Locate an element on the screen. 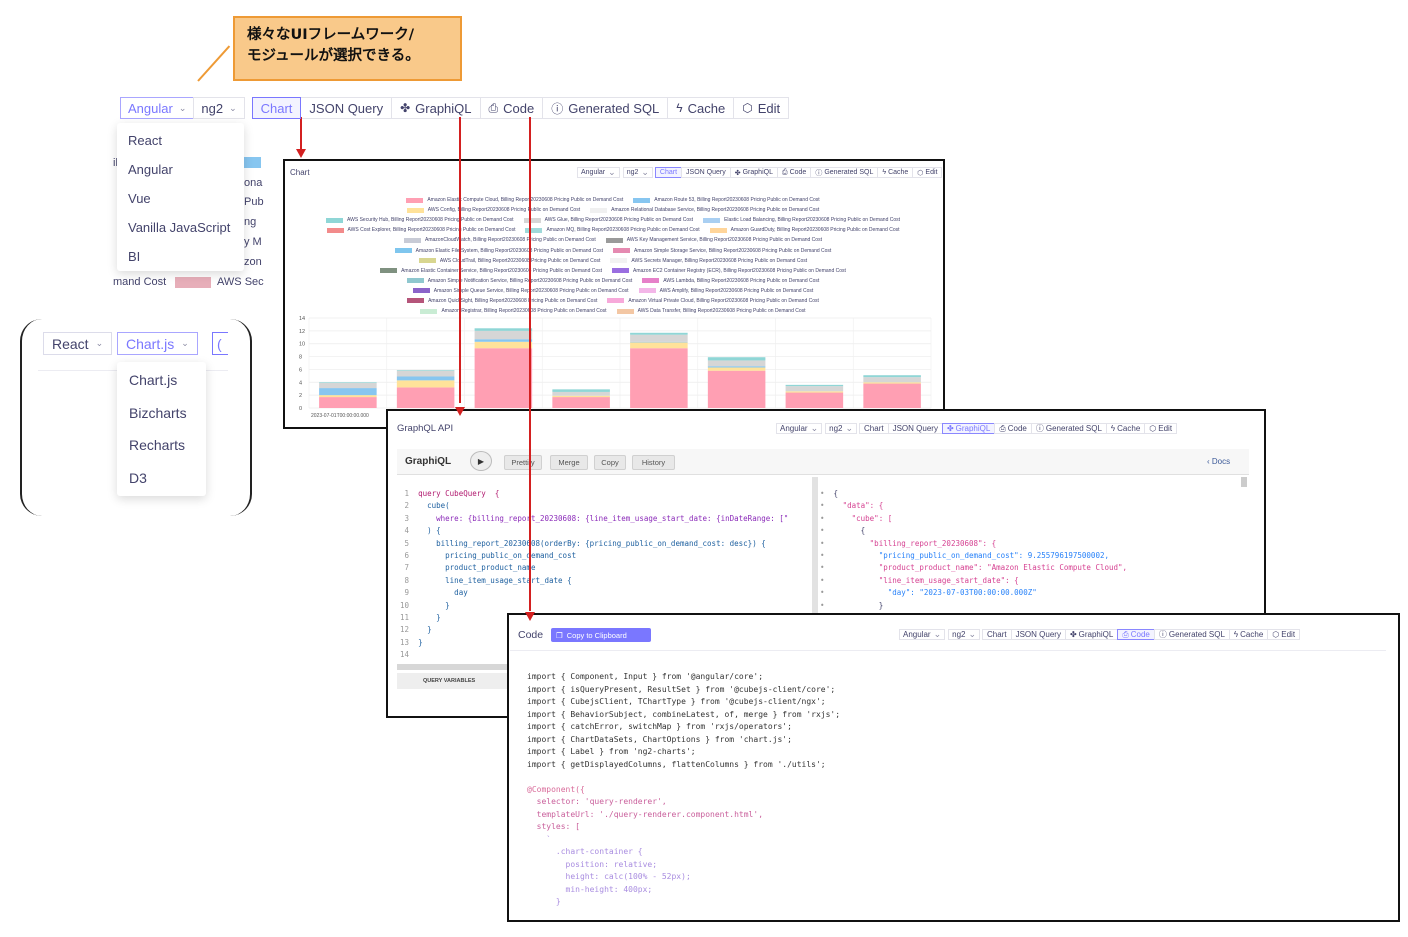  framework-option-angular: Angular is located at coordinates (180, 171).